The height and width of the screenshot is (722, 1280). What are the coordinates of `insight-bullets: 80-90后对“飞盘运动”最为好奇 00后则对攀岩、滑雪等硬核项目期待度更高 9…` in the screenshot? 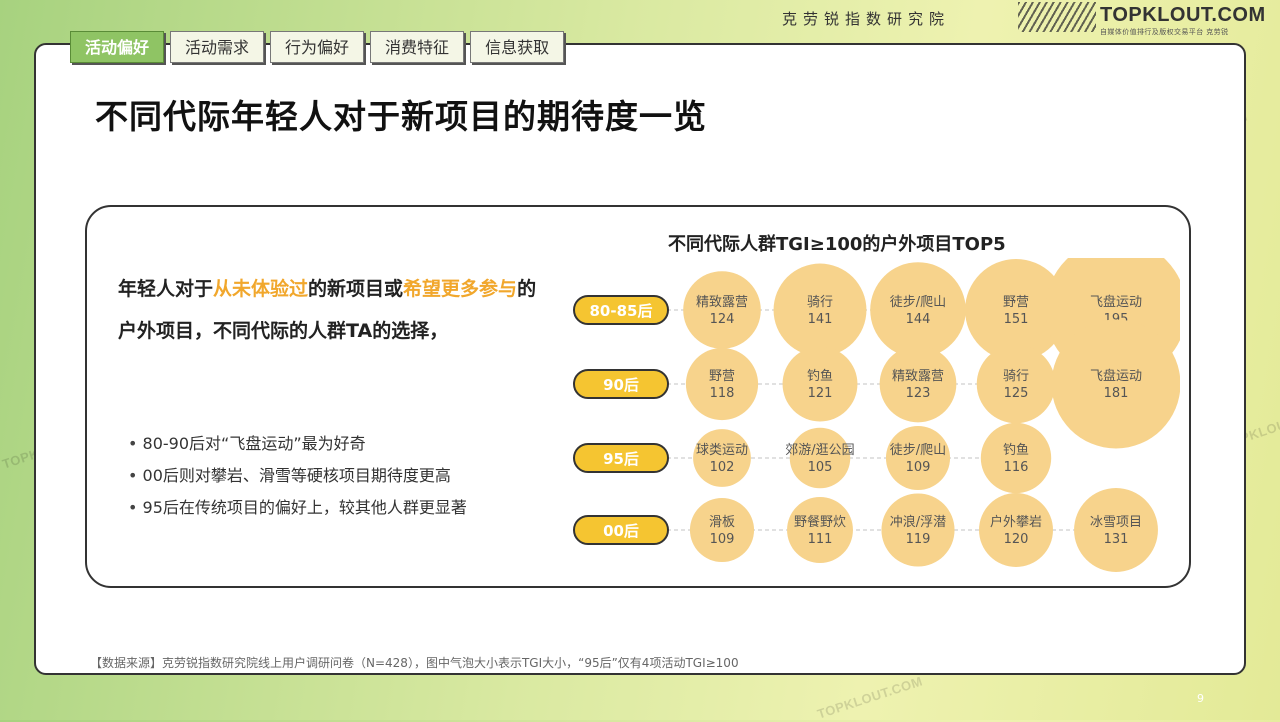 It's located at (297, 476).